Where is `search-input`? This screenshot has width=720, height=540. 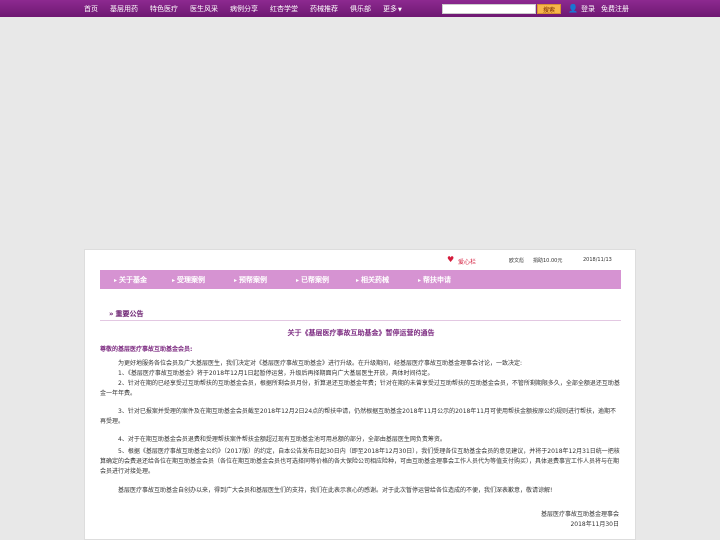
search-input is located at coordinates (489, 9).